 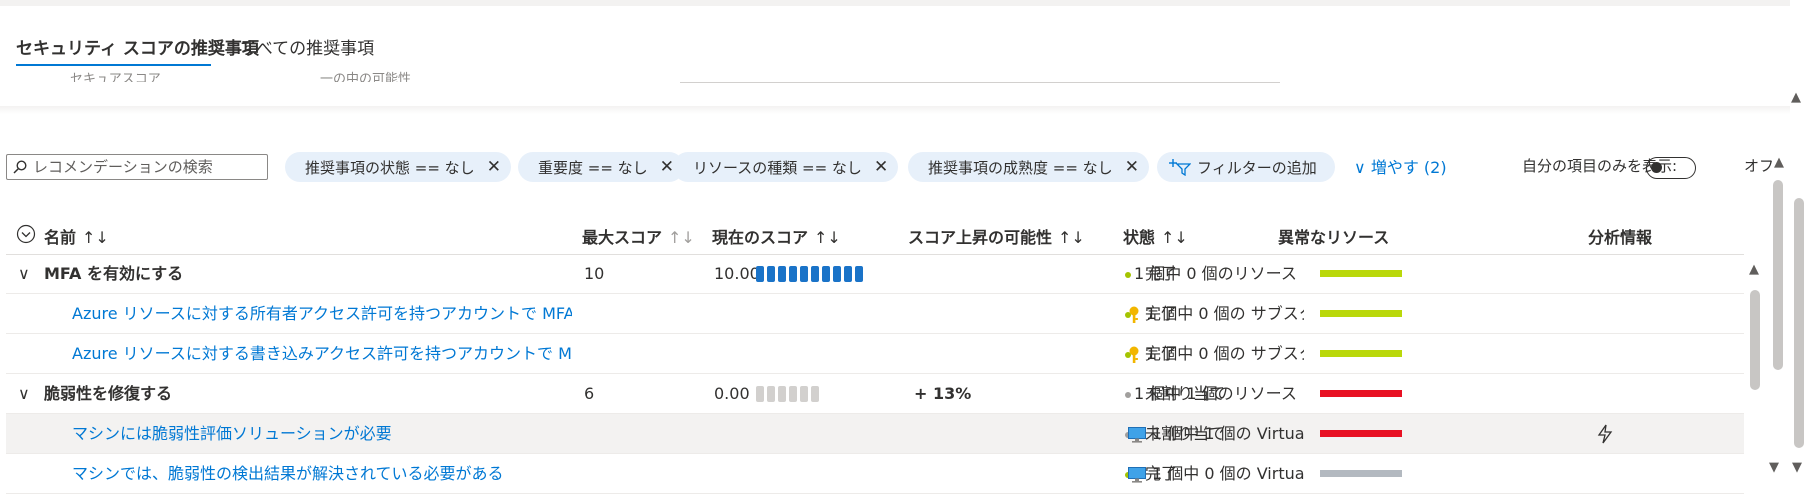 I want to click on monitor-icon, so click(x=1137, y=474).